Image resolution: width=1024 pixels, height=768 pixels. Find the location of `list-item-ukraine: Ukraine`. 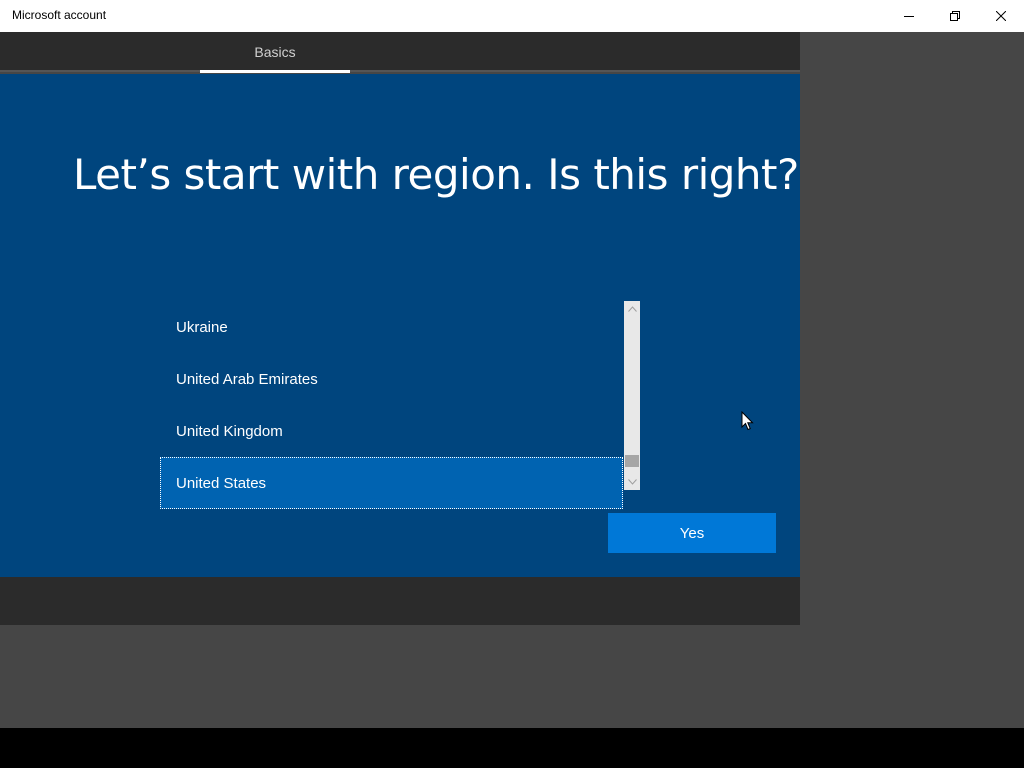

list-item-ukraine: Ukraine is located at coordinates (391, 327).